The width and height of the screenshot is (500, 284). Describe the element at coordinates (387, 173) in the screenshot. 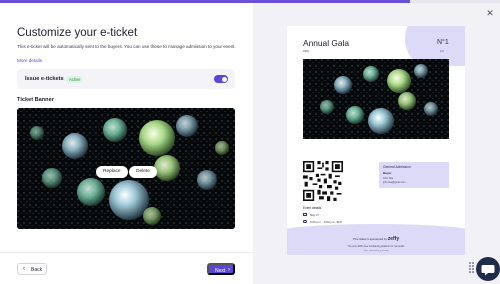

I see `buyer-label: Buyer` at that location.